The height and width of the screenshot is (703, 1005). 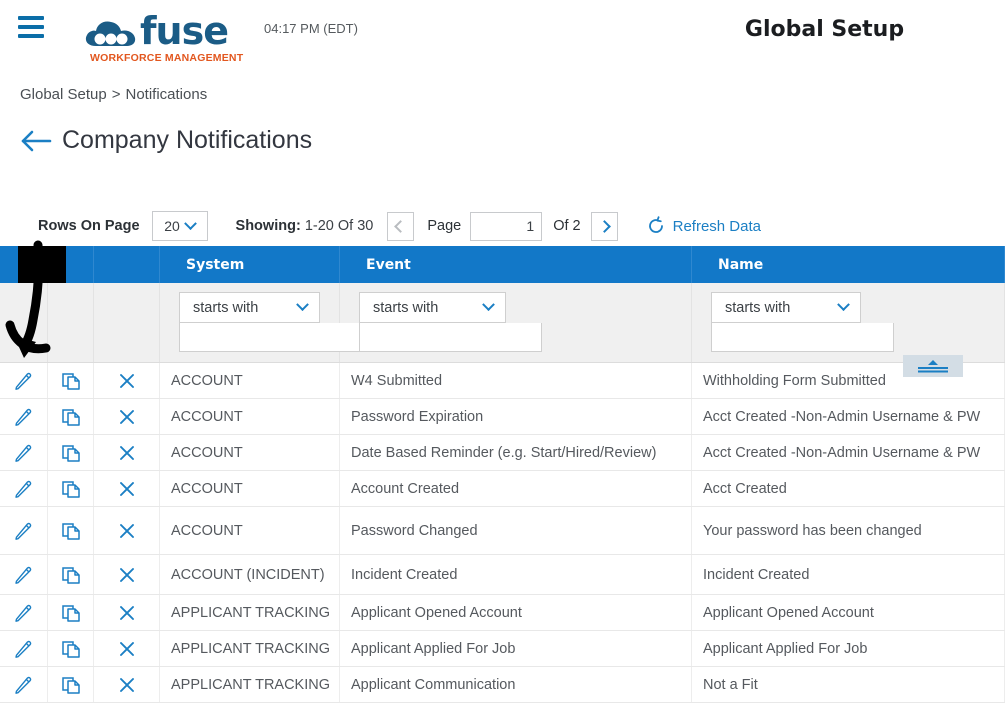 I want to click on page-label: Page, so click(x=444, y=226).